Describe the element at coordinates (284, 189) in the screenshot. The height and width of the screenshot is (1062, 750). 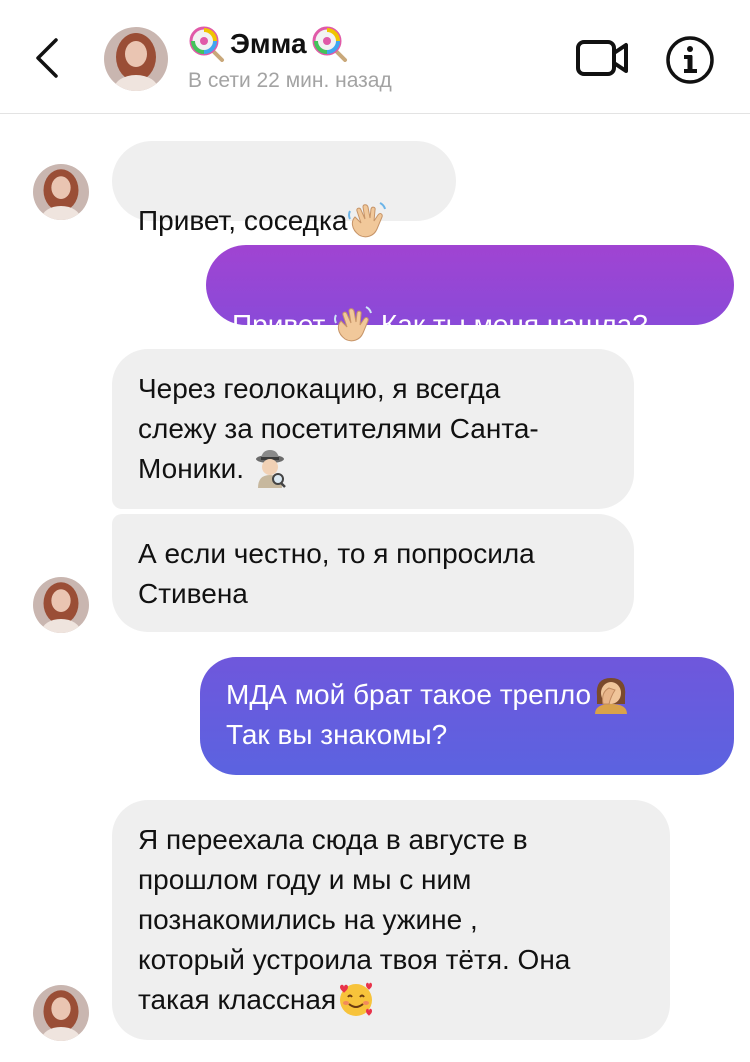
I see `incoming-message: Привет, соседка` at that location.